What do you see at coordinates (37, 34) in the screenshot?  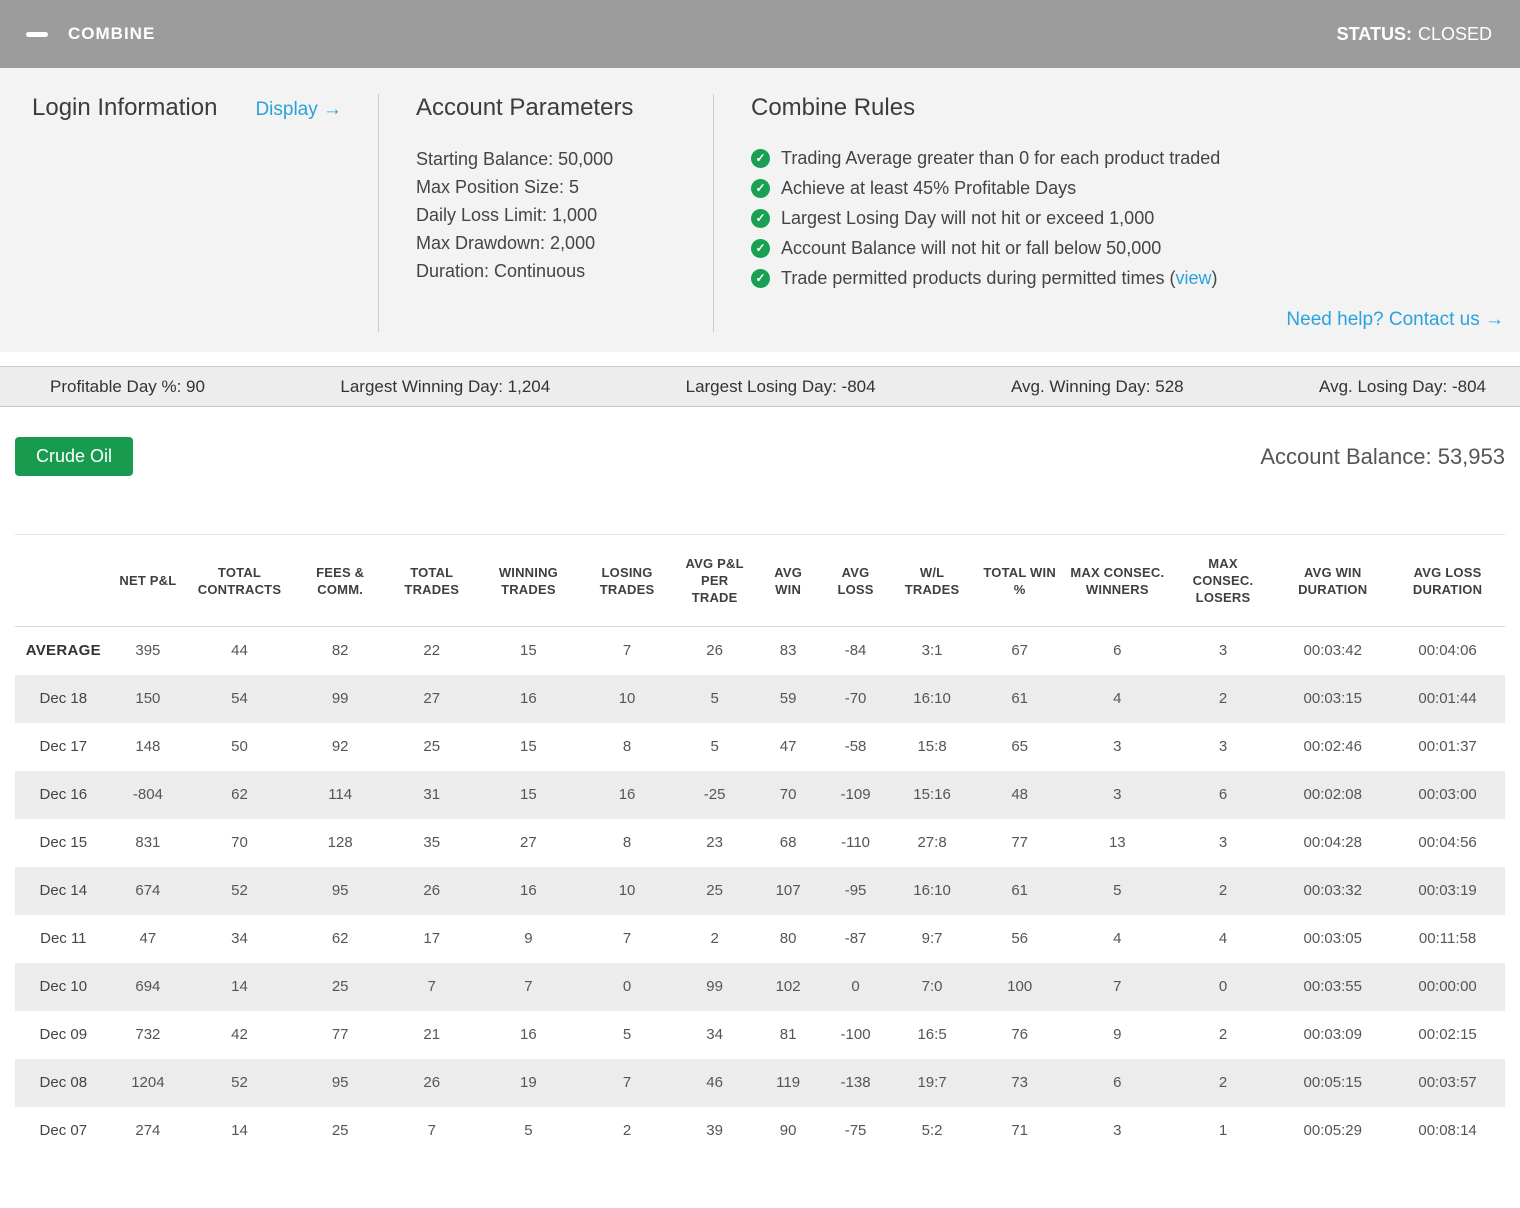 I see `minimize-icon` at bounding box center [37, 34].